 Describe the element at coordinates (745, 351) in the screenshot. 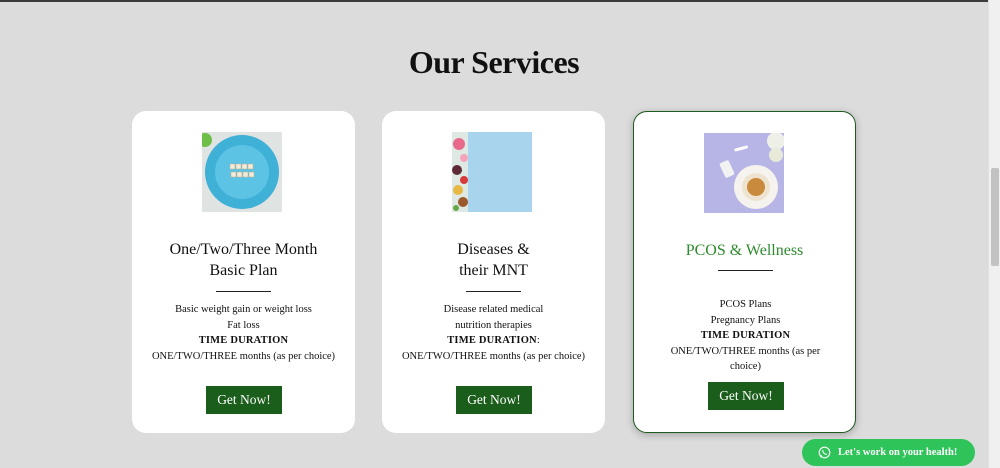

I see `duration-value: ONE/TWO/THREE months (as per` at that location.